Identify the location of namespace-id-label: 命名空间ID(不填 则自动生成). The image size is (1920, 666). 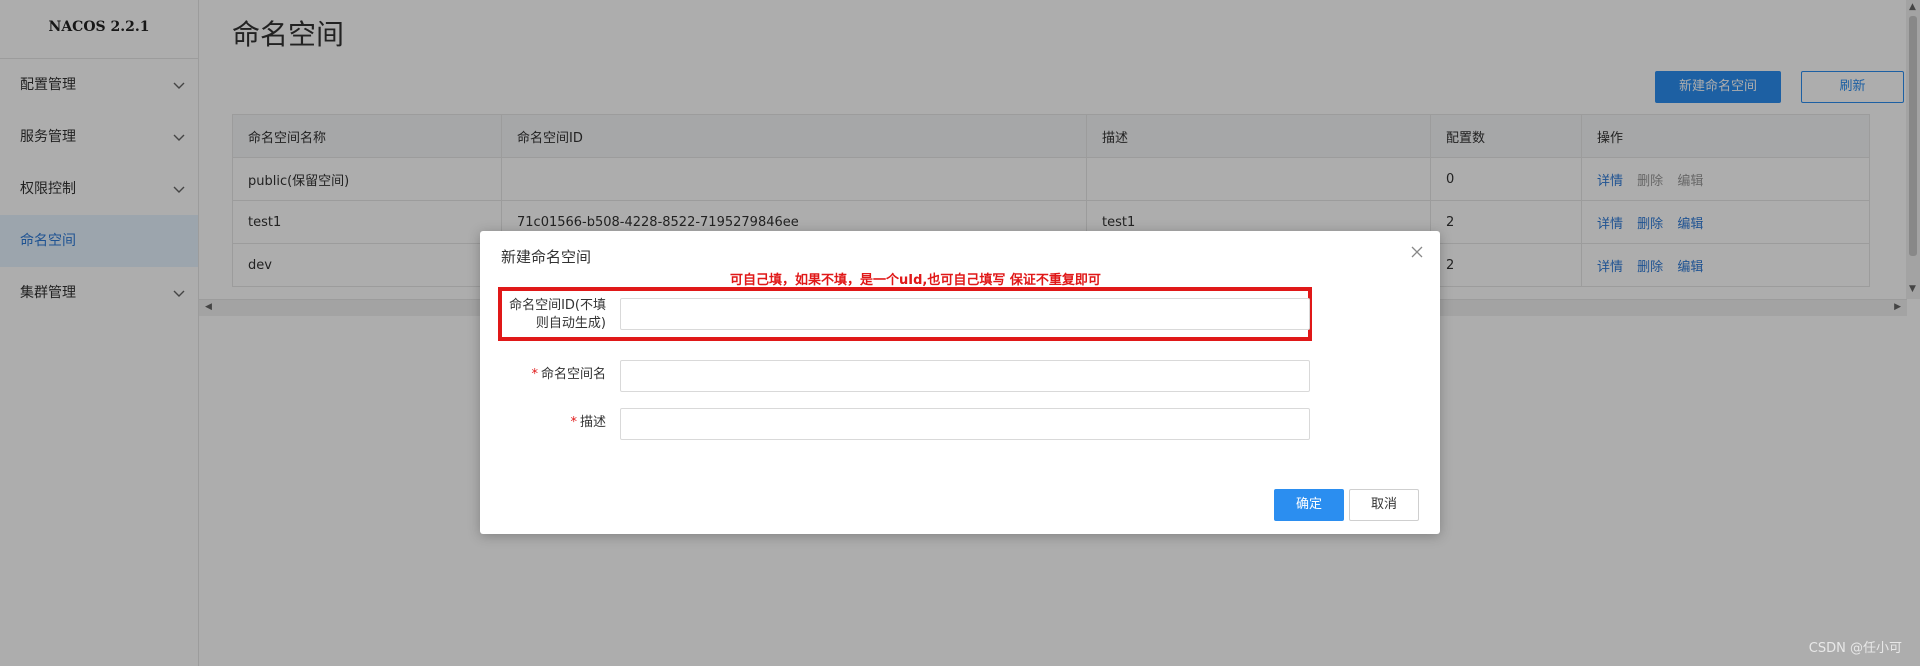
(546, 315).